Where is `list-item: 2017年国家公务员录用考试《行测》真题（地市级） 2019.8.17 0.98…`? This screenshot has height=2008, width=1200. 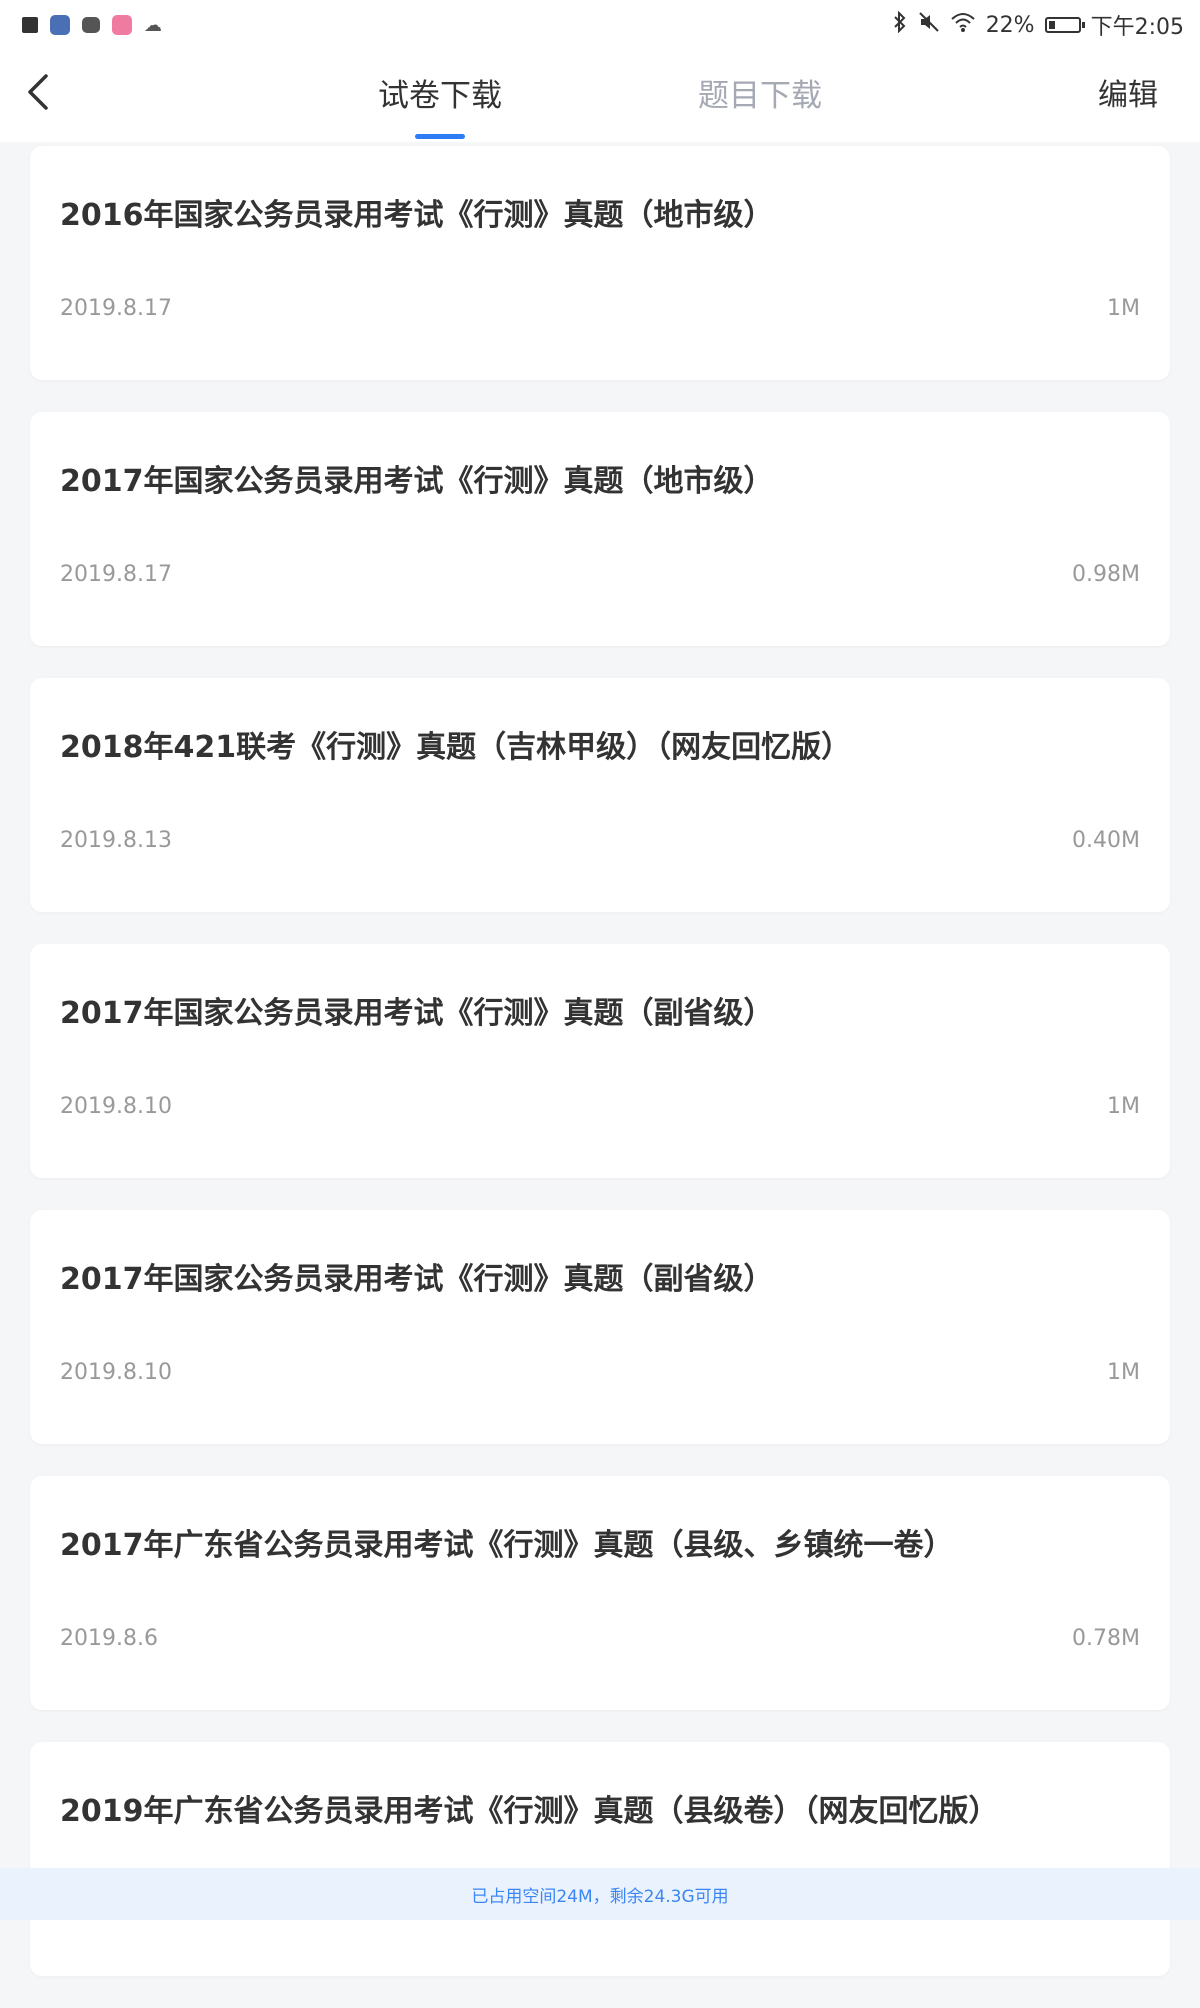 list-item: 2017年国家公务员录用考试《行测》真题（地市级） 2019.8.17 0.98… is located at coordinates (600, 529).